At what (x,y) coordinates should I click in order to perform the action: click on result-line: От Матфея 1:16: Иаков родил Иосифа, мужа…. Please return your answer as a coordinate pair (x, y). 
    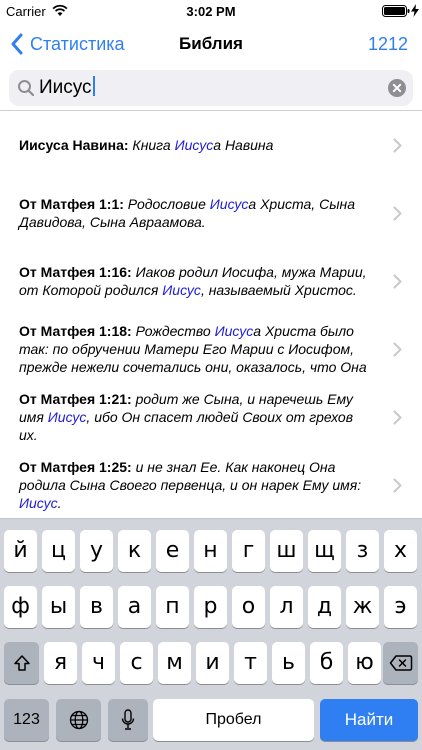
    Looking at the image, I should click on (200, 272).